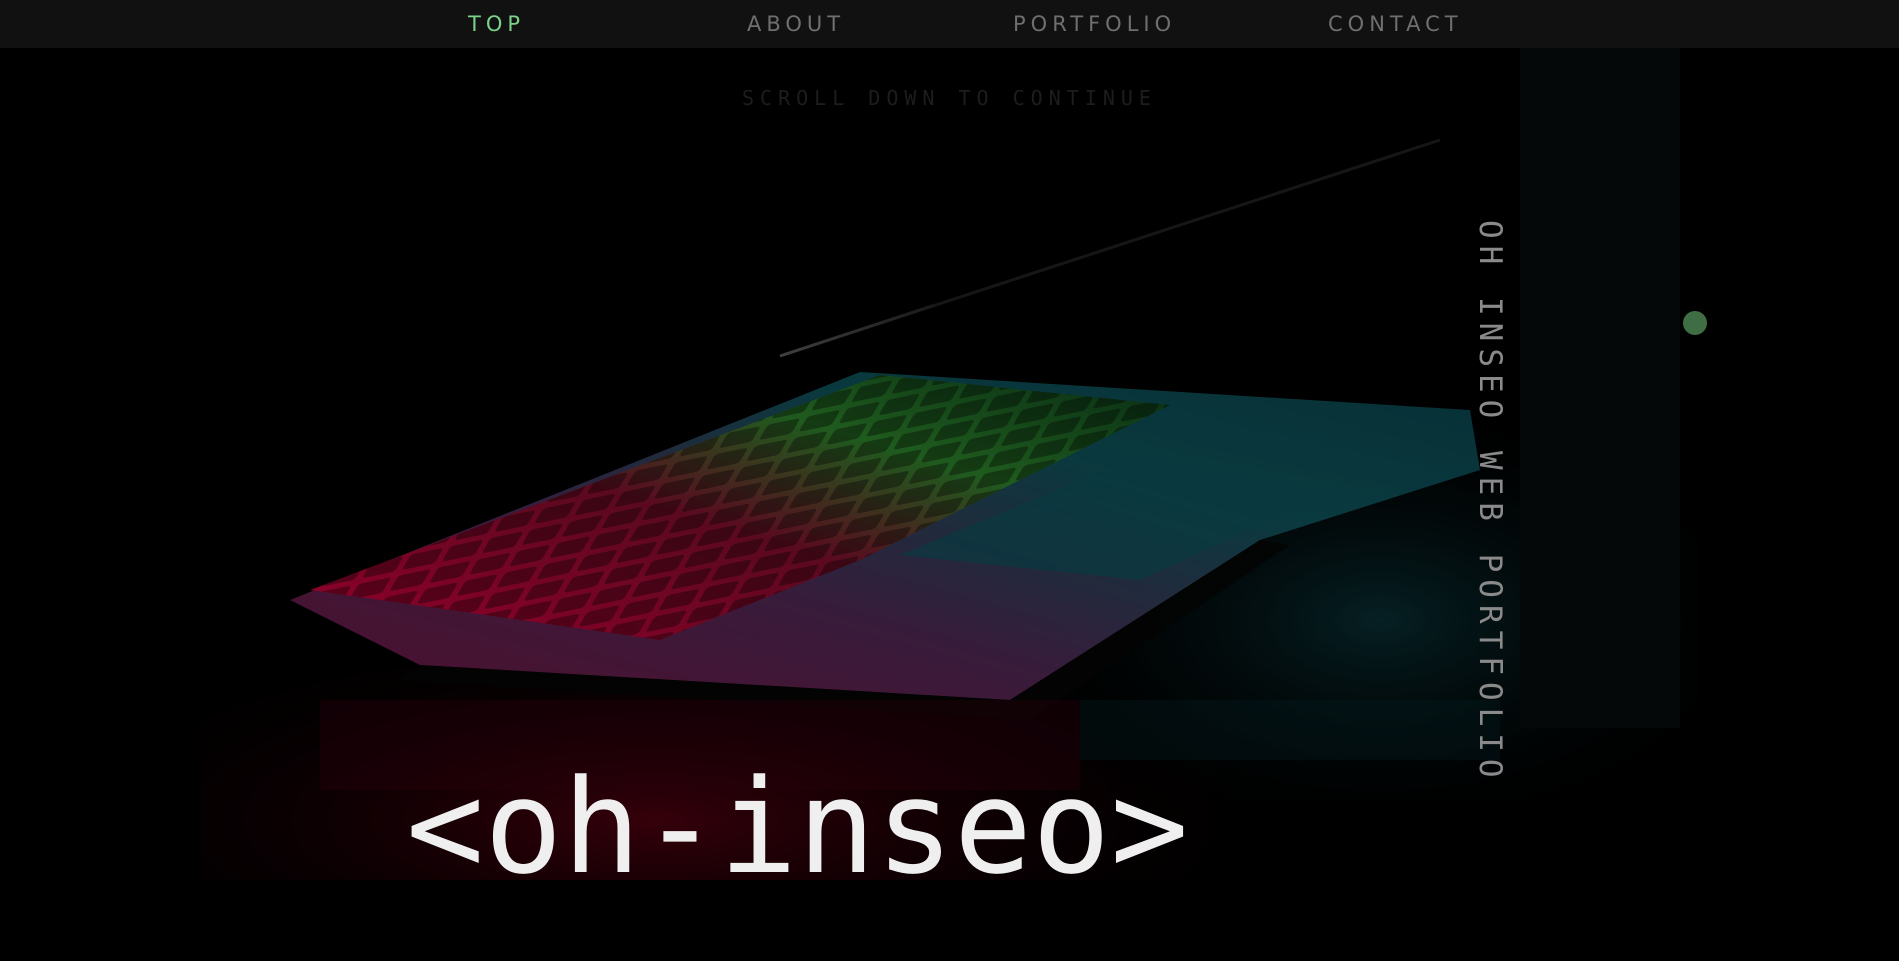 The height and width of the screenshot is (961, 1899). What do you see at coordinates (796, 24) in the screenshot?
I see `nav-item-about: ABOUT` at bounding box center [796, 24].